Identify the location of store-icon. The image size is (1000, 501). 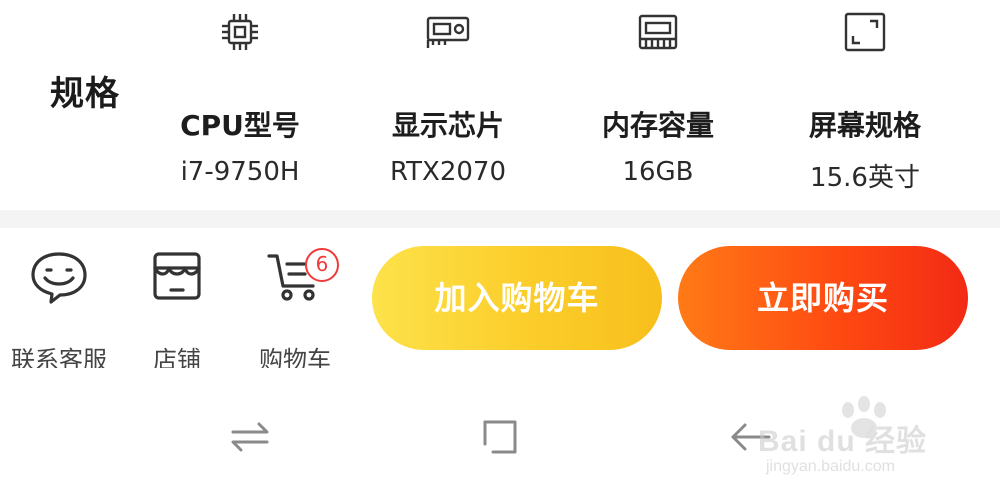
(177, 276).